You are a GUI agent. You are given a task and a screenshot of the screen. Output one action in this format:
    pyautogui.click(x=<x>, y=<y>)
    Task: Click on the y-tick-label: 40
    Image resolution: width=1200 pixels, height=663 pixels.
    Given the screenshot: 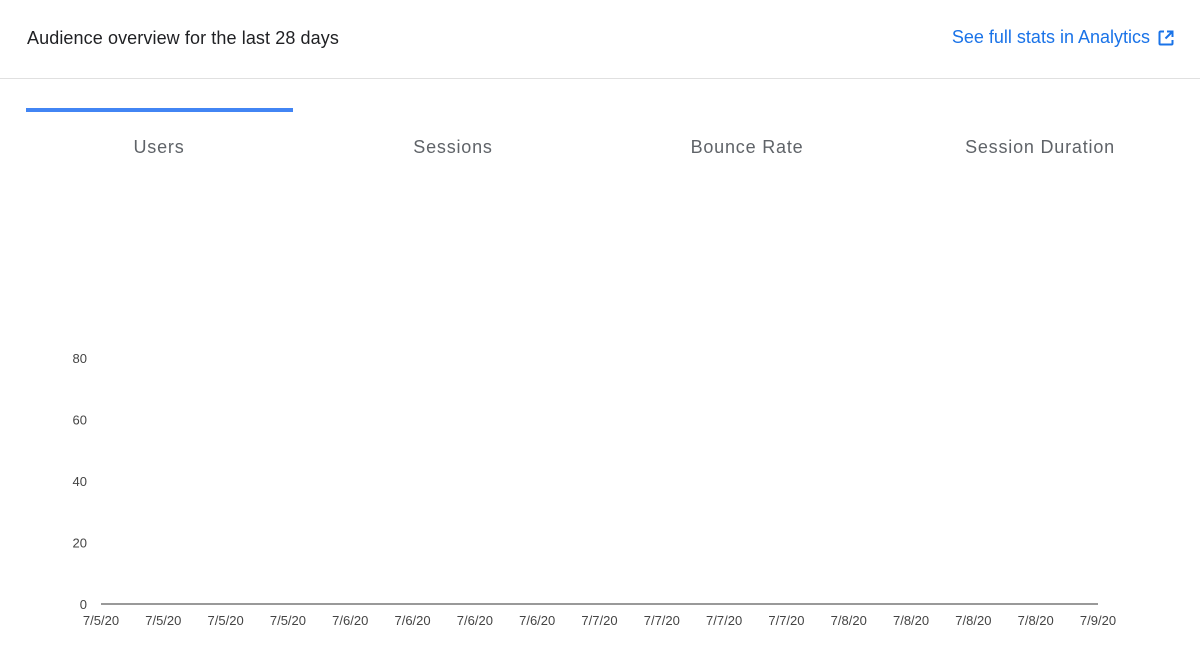 What is the action you would take?
    pyautogui.click(x=80, y=481)
    